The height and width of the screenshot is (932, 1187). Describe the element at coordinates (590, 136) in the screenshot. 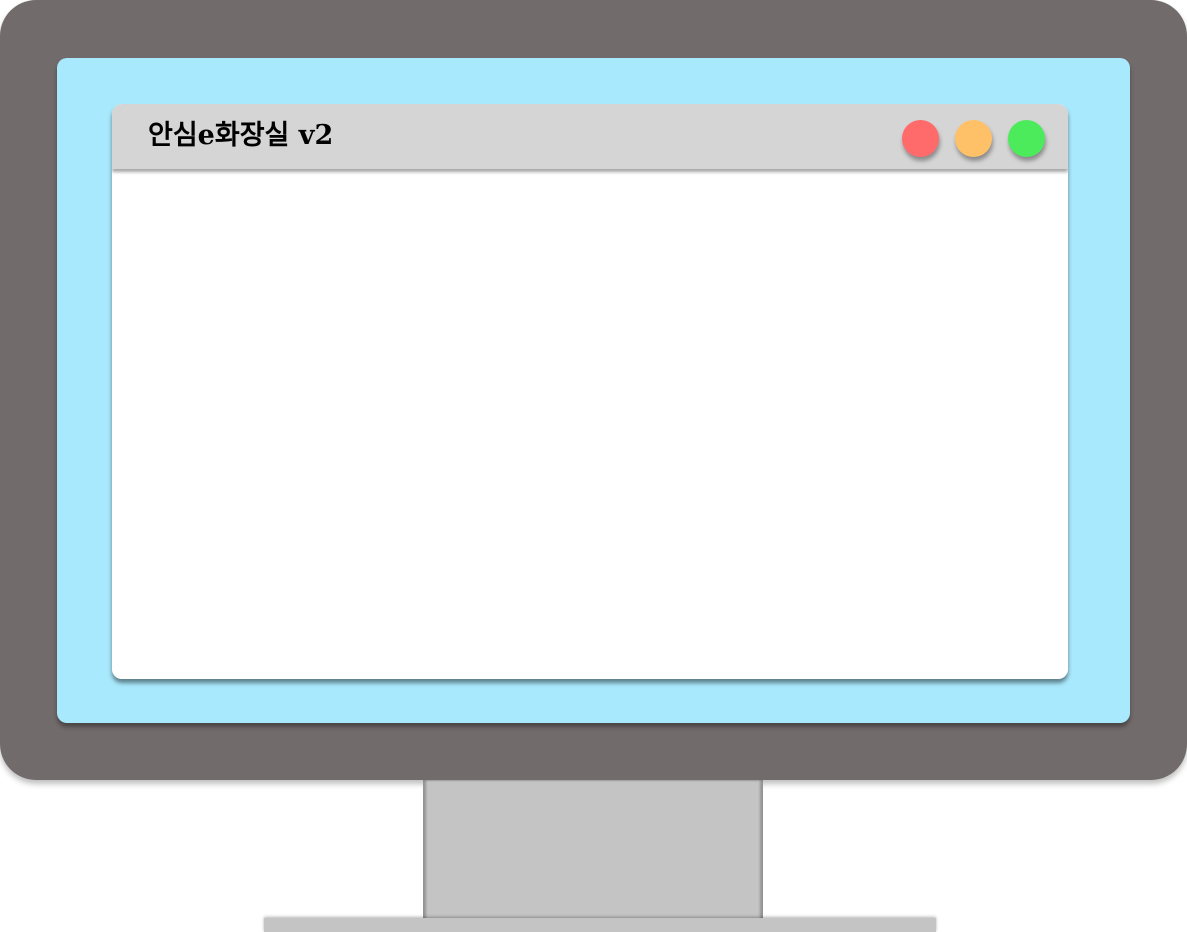

I see `window-titlebar: 안심e화장실 v2` at that location.